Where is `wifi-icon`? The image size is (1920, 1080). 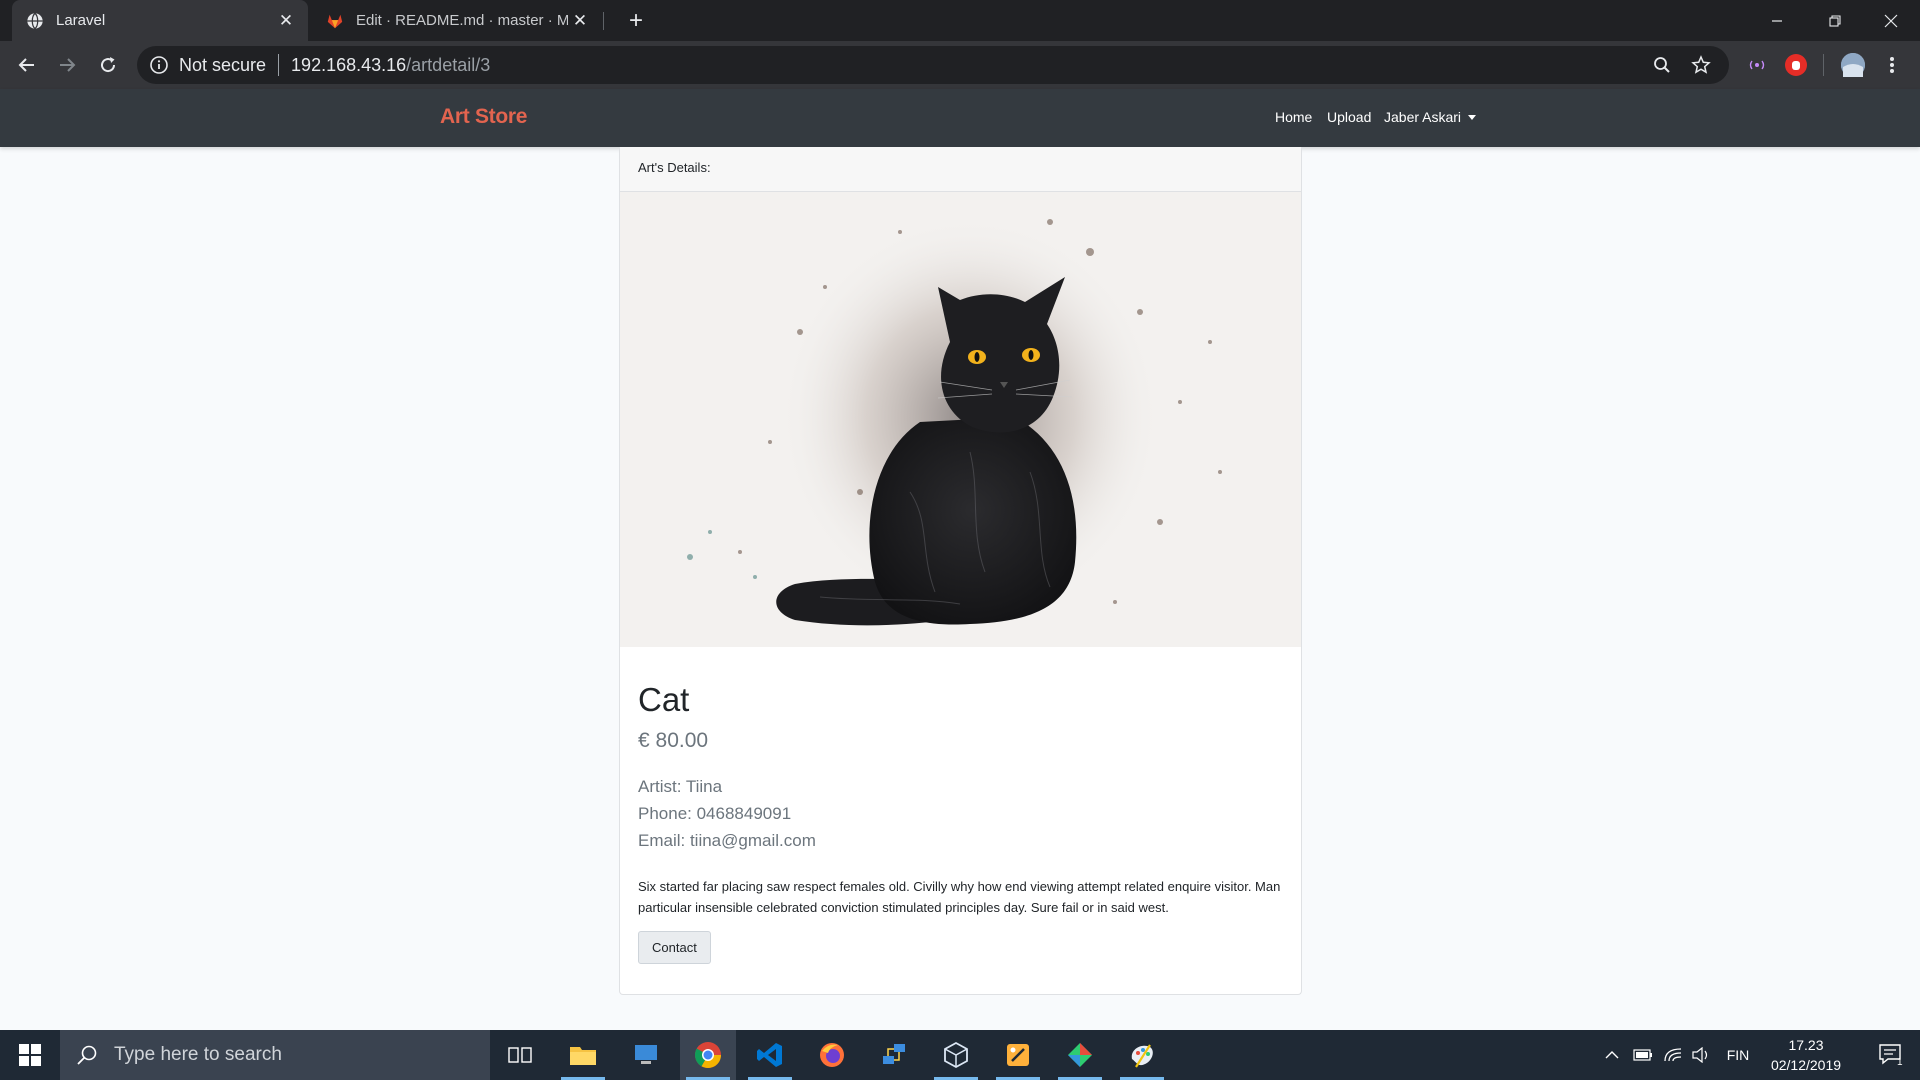 wifi-icon is located at coordinates (1673, 1055).